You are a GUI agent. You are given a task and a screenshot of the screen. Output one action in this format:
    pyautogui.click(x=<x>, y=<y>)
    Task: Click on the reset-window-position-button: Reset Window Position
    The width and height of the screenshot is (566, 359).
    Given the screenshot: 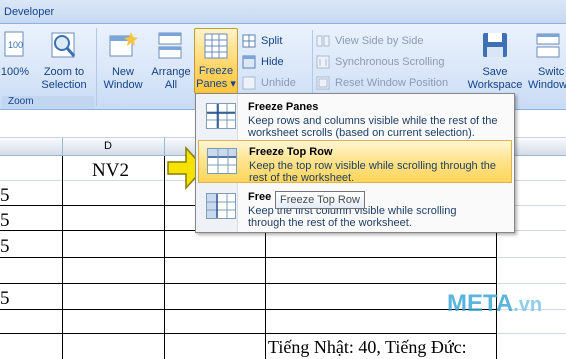 What is the action you would take?
    pyautogui.click(x=387, y=82)
    